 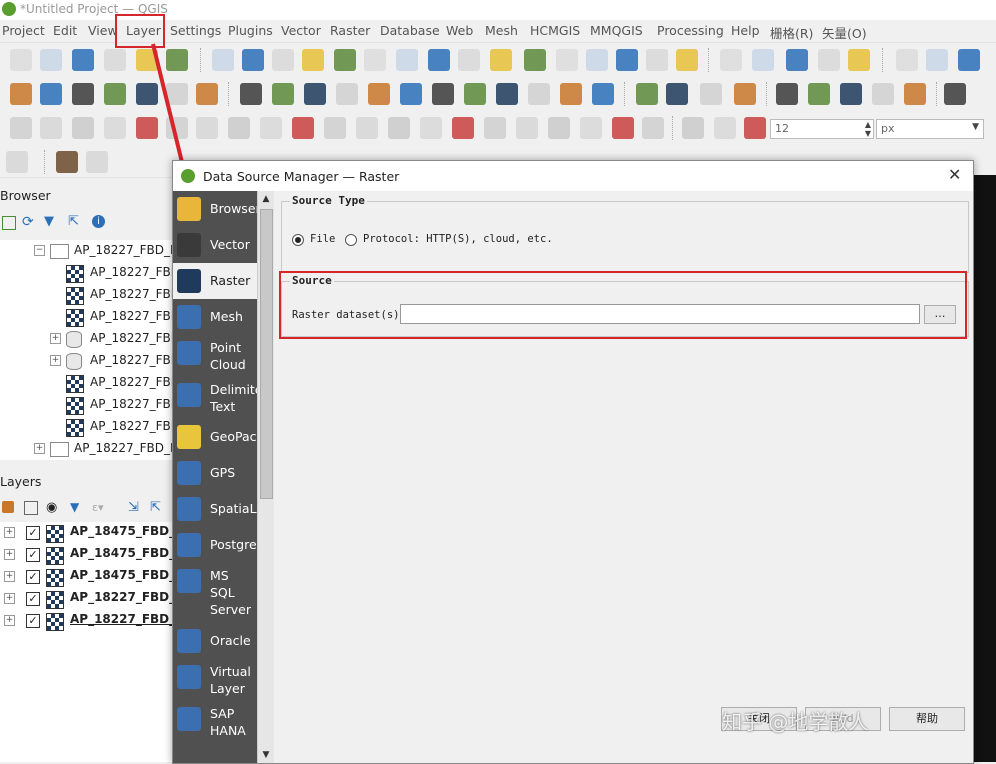 I want to click on source-highlight, so click(x=623, y=305).